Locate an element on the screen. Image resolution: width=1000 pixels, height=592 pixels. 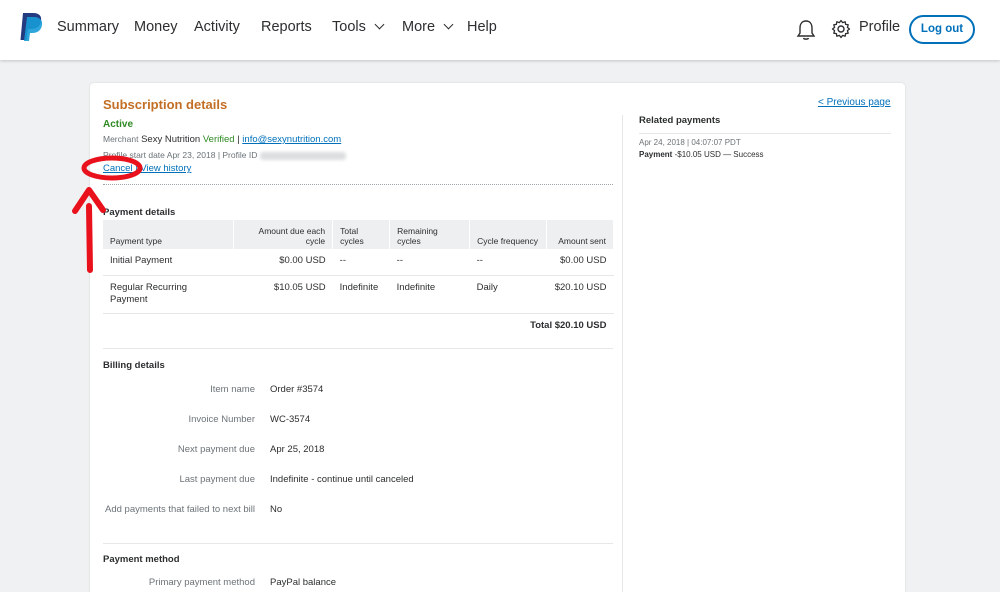
billing-value: Order #3574 is located at coordinates (297, 389).